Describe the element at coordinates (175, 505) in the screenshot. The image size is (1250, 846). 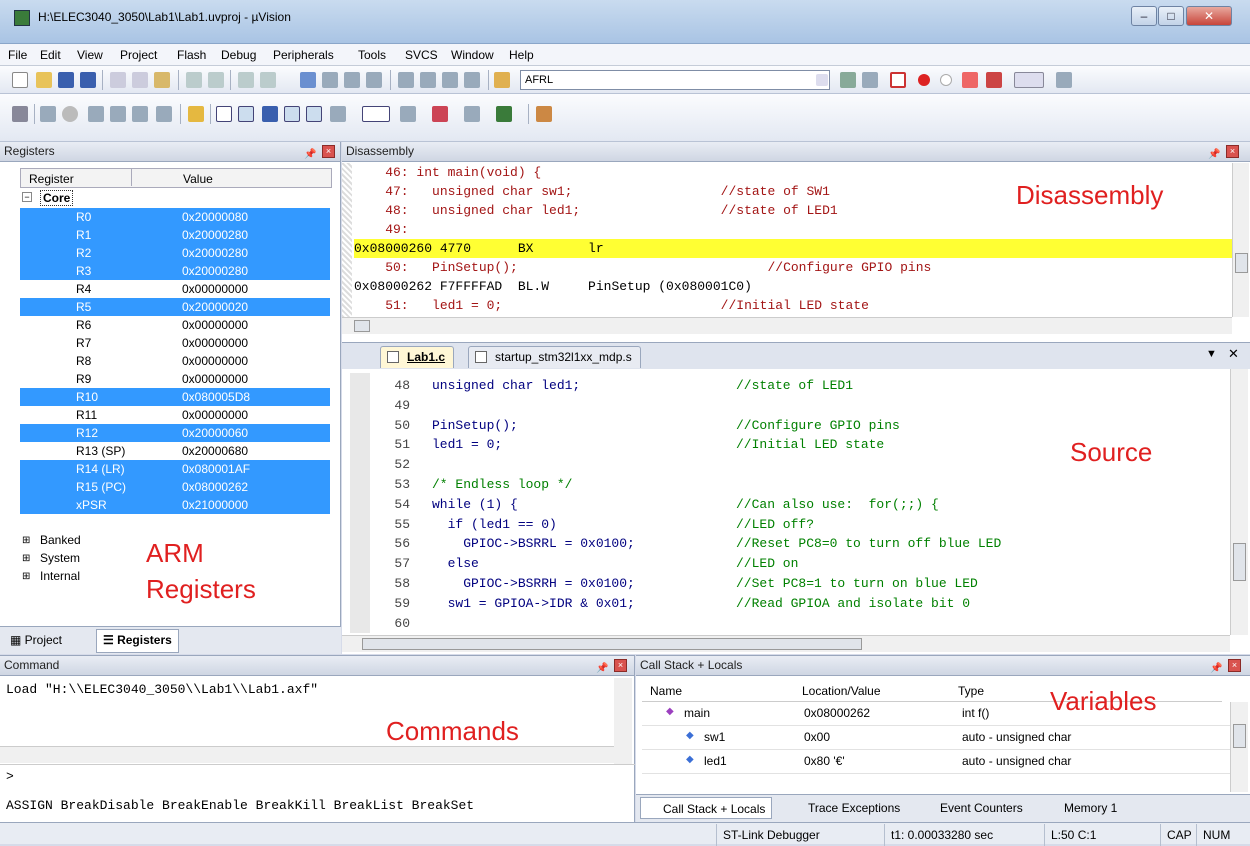
I see `register-row: xPSR 0x21000000` at that location.